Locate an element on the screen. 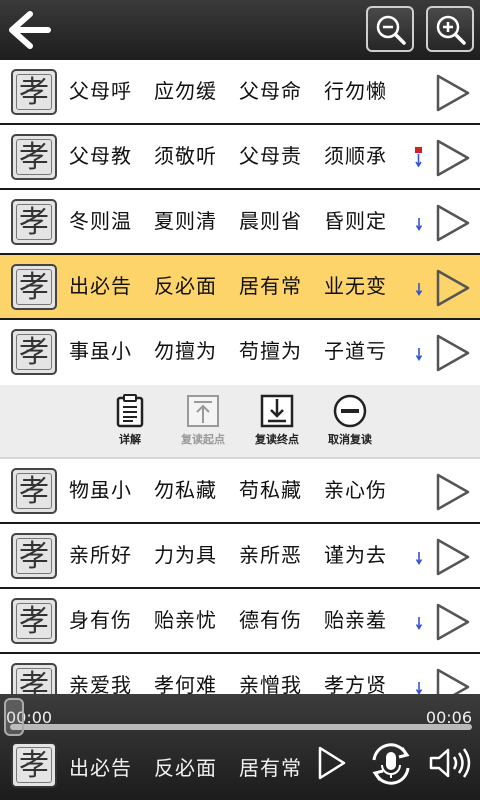 Image resolution: width=480 pixels, height=800 pixels. cancel-repeat-button: 取消复读 is located at coordinates (350, 423).